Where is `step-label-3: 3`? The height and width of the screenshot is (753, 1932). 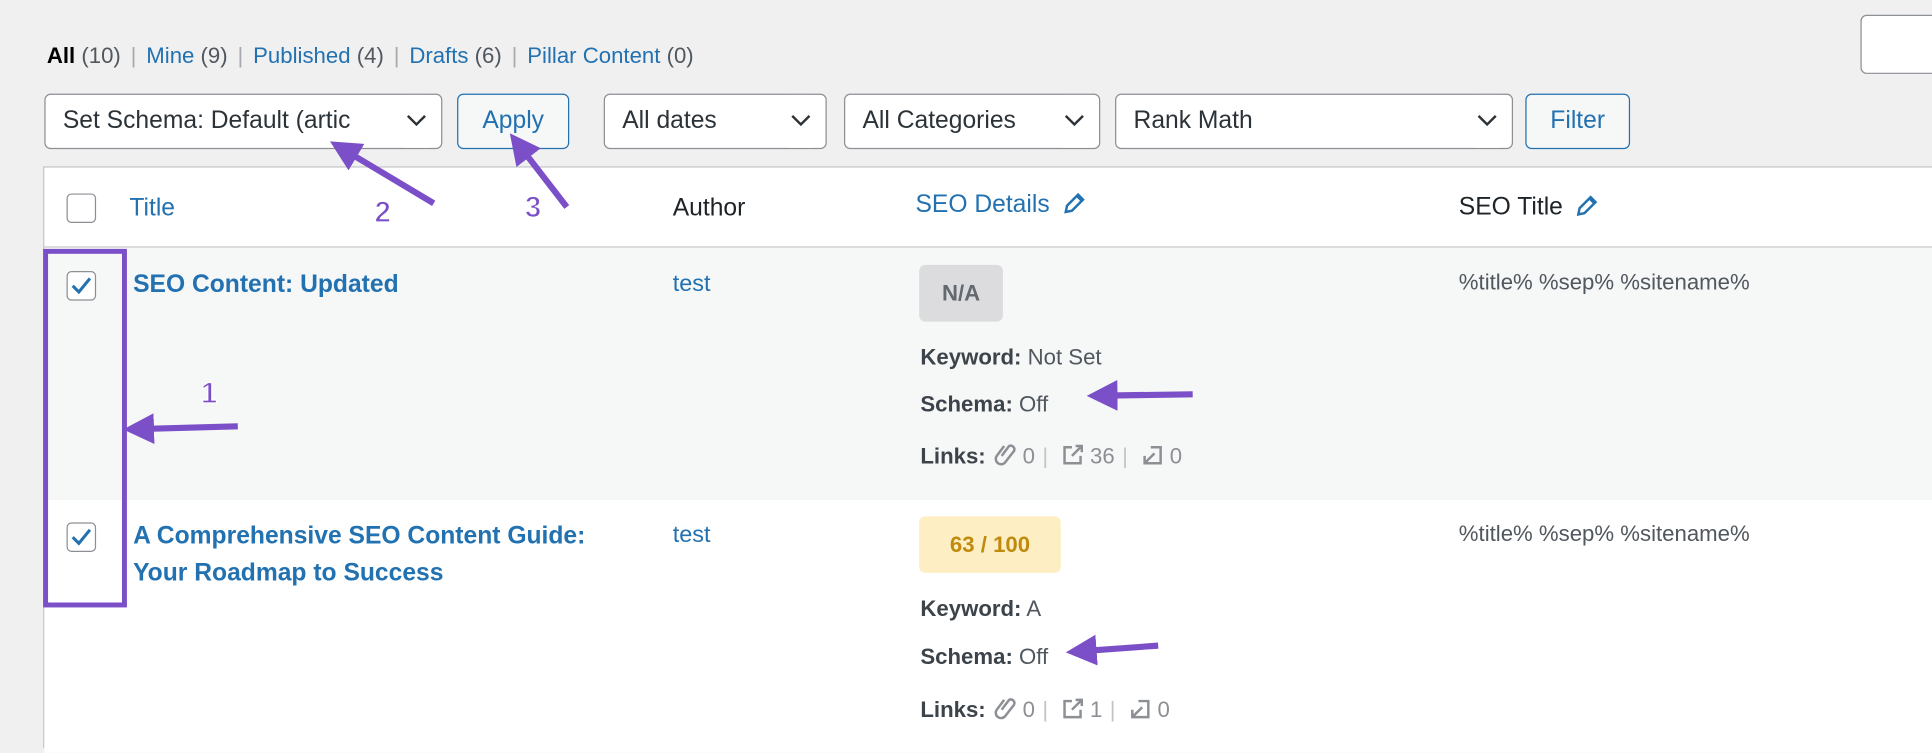
step-label-3: 3 is located at coordinates (533, 207).